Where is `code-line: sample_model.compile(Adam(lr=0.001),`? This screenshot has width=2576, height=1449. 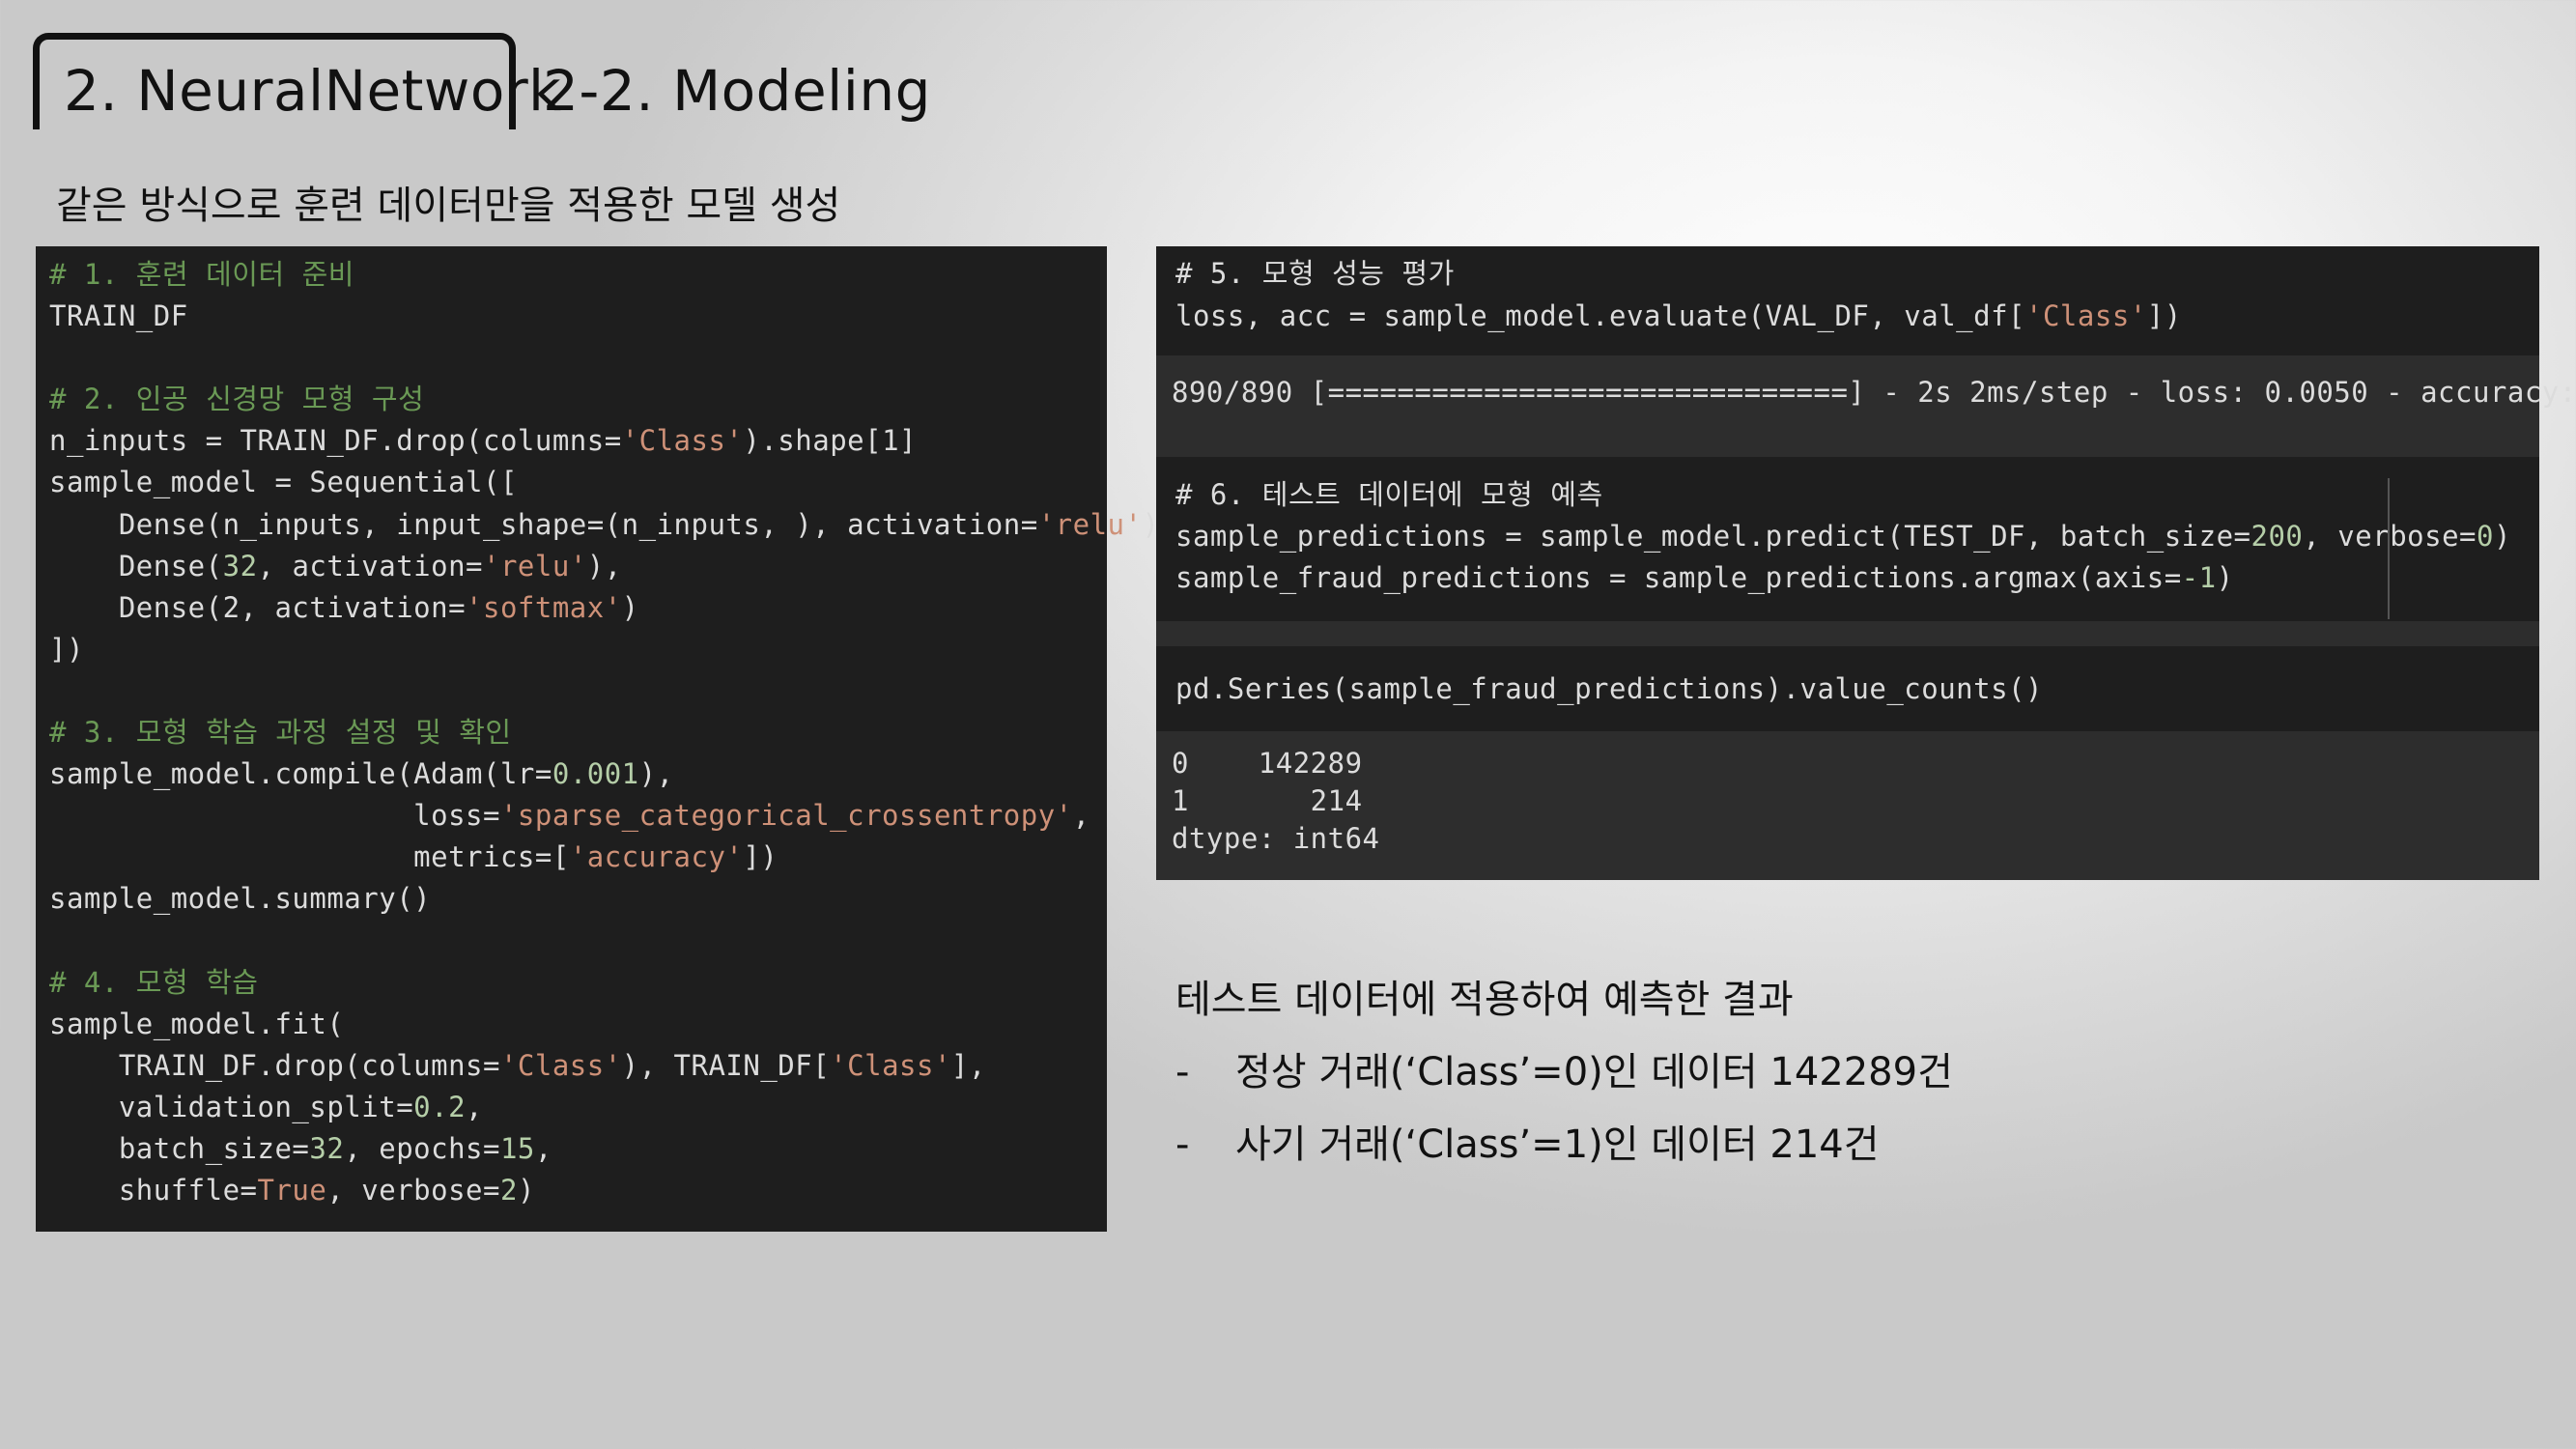
code-line: sample_model.compile(Adam(lr=0.001), is located at coordinates (361, 774).